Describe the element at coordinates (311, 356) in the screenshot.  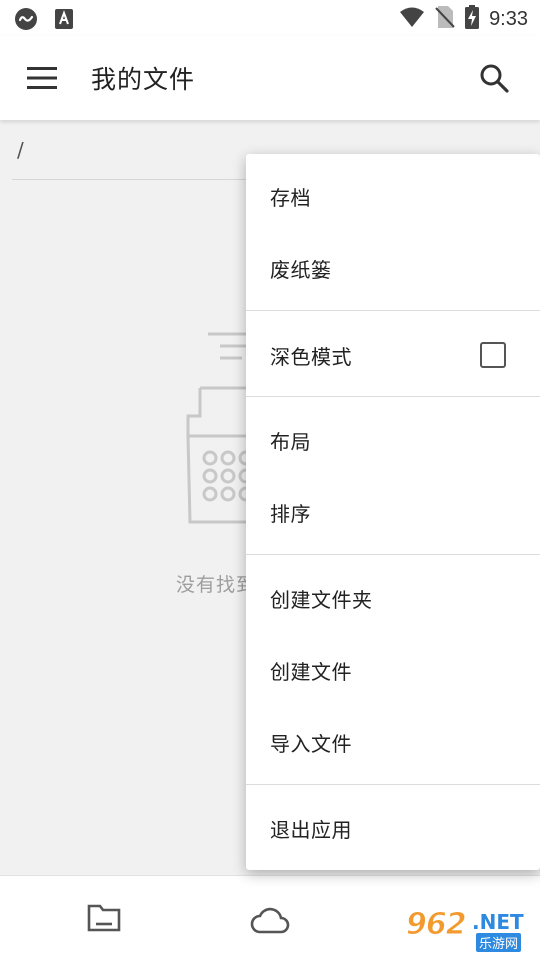
I see `menu-item-label: 深色模式` at that location.